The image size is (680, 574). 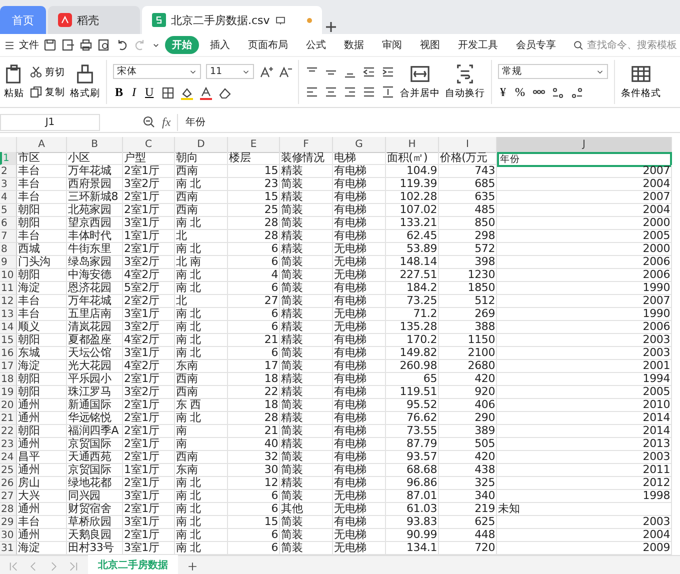 I want to click on command-search-field: 查找命令、搜索模板, so click(x=625, y=45).